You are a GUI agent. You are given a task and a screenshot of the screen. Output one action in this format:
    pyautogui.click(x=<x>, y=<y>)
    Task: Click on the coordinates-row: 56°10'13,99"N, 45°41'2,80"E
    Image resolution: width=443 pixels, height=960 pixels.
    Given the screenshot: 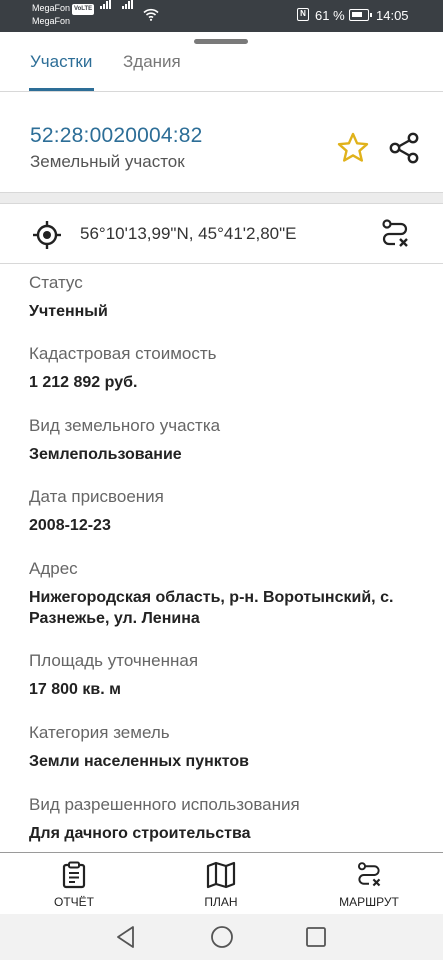 What is the action you would take?
    pyautogui.click(x=221, y=234)
    